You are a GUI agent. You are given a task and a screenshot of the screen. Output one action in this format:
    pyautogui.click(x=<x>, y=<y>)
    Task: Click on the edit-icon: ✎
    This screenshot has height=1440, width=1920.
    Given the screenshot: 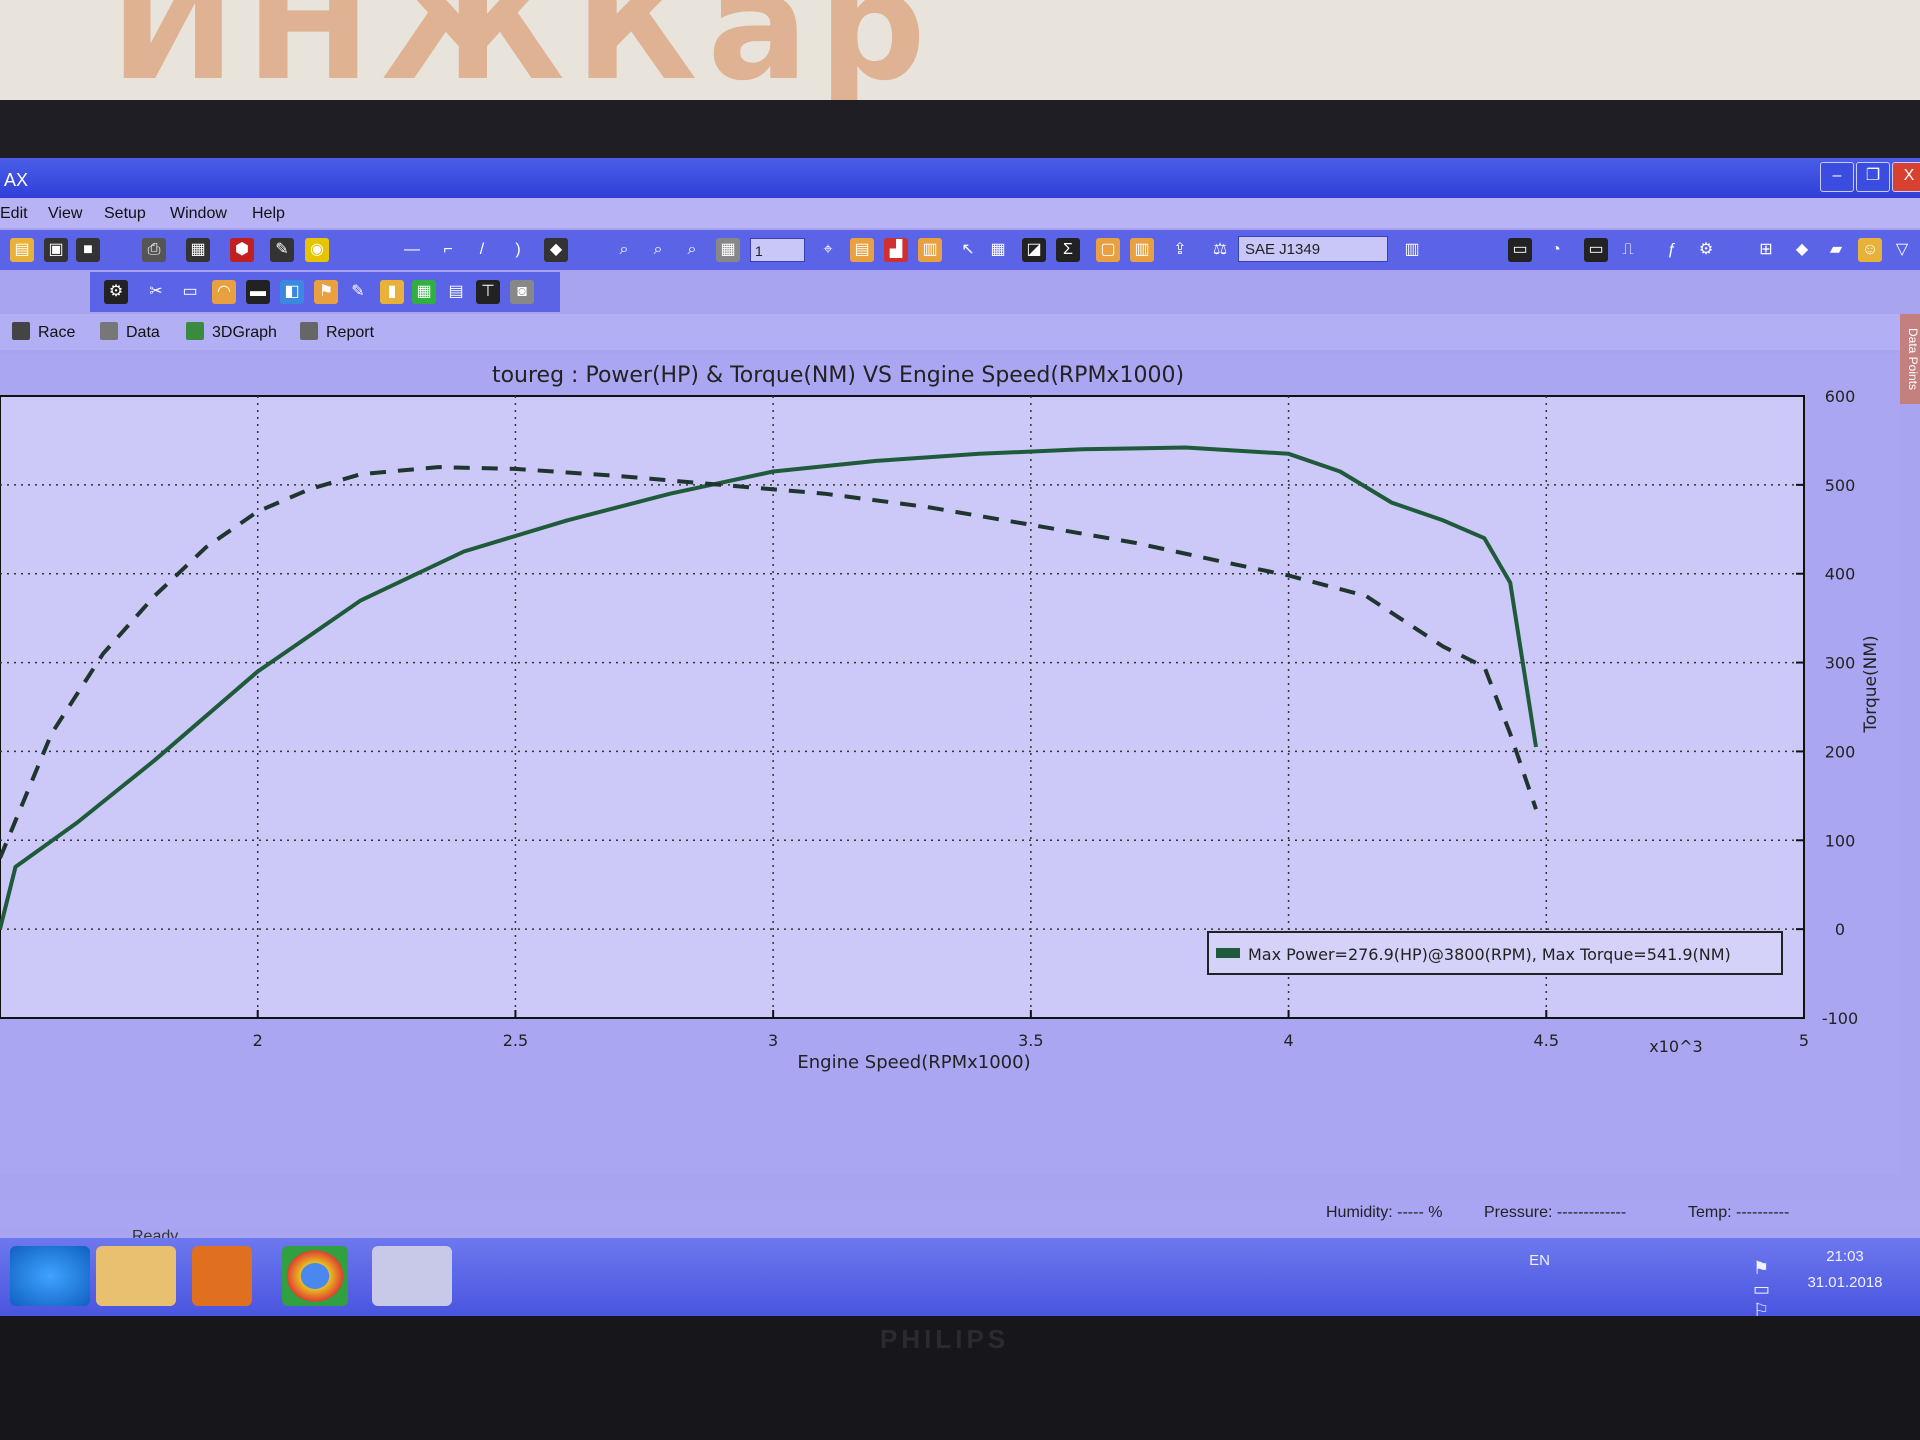 What is the action you would take?
    pyautogui.click(x=282, y=250)
    